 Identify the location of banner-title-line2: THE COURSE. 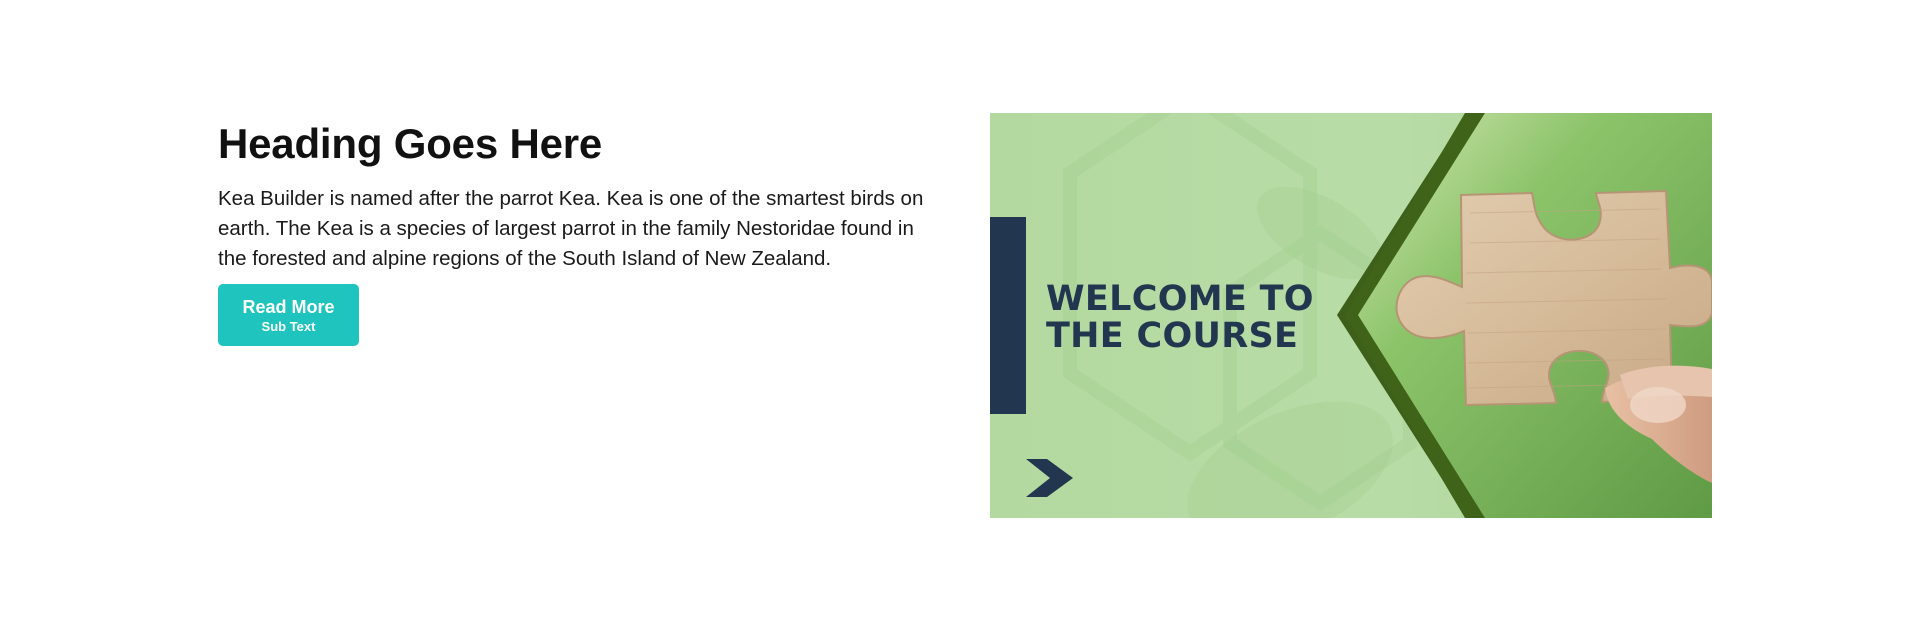
(1172, 336).